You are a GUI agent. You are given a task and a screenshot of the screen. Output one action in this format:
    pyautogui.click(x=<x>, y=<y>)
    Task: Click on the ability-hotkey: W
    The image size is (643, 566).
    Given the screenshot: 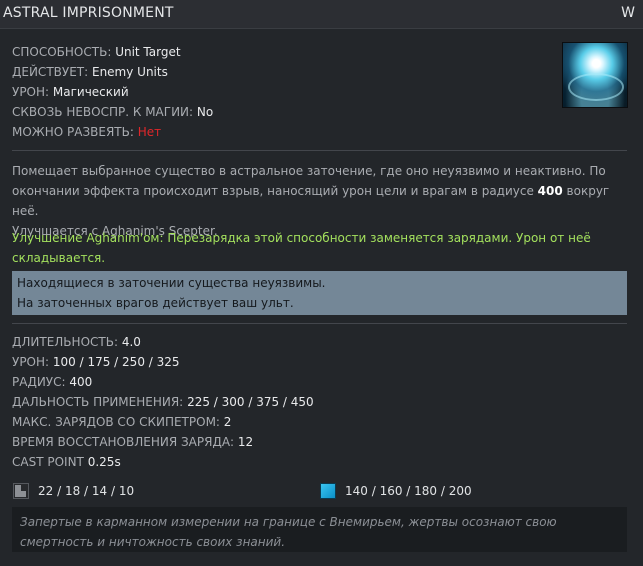 What is the action you would take?
    pyautogui.click(x=628, y=13)
    